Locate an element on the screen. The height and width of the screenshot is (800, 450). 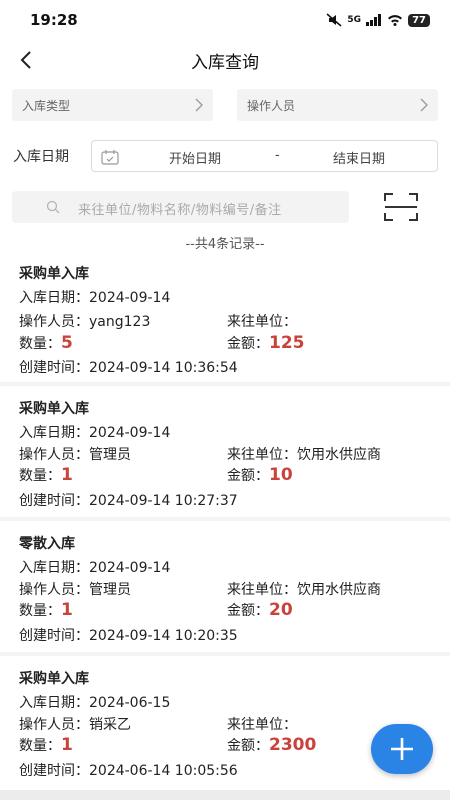
calendar-icon is located at coordinates (110, 157).